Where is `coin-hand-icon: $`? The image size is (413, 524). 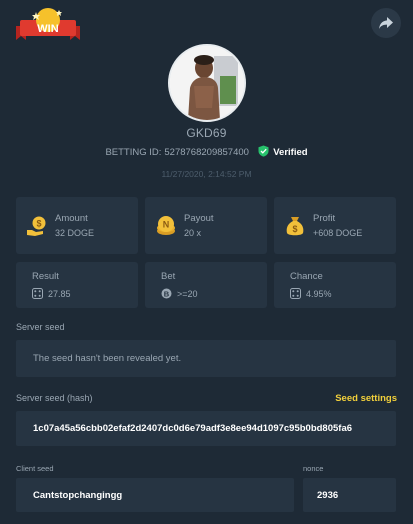
coin-hand-icon: $ is located at coordinates (37, 226).